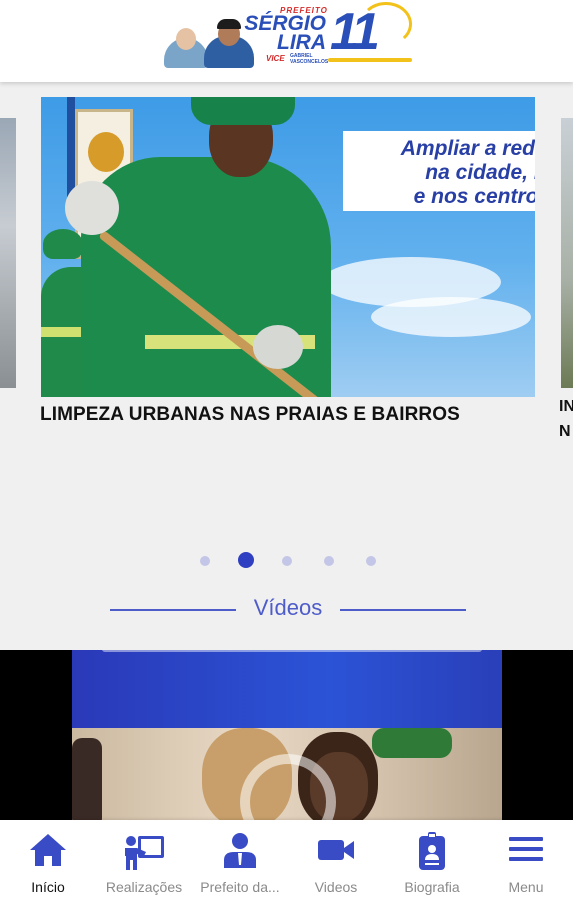 The height and width of the screenshot is (900, 573). I want to click on nav-label: Início, so click(48, 887).